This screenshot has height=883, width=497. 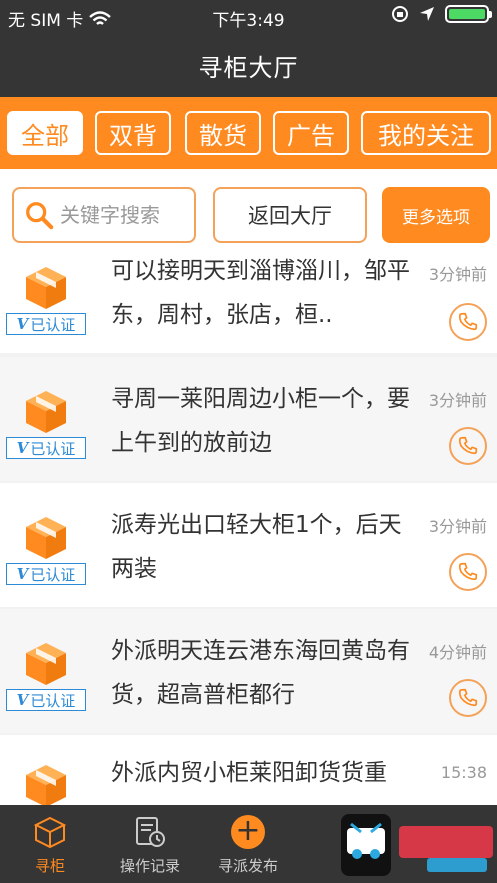 I want to click on nav-records: 操作记录, so click(x=150, y=844).